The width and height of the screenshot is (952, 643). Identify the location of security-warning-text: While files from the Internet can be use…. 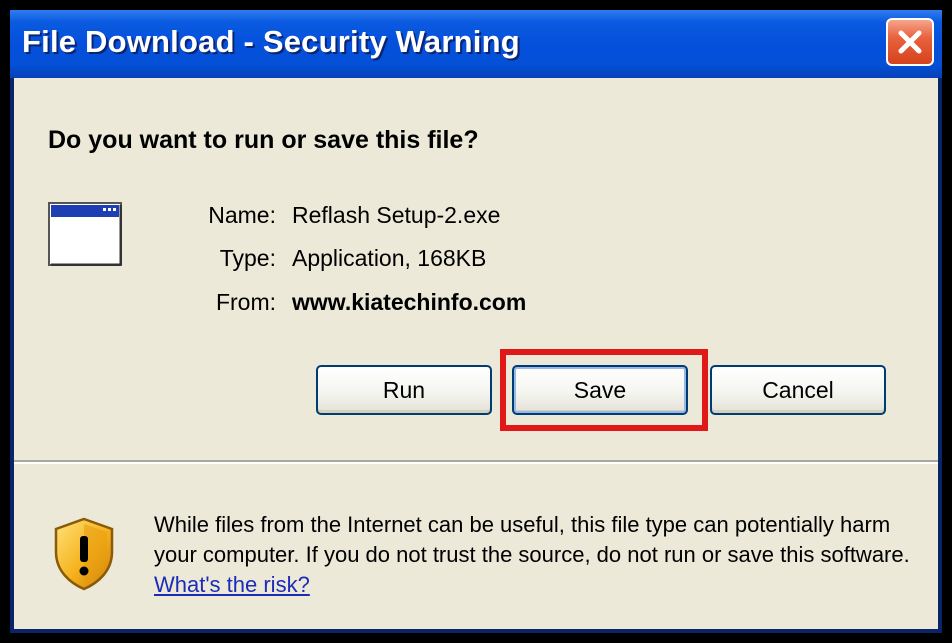
(534, 555).